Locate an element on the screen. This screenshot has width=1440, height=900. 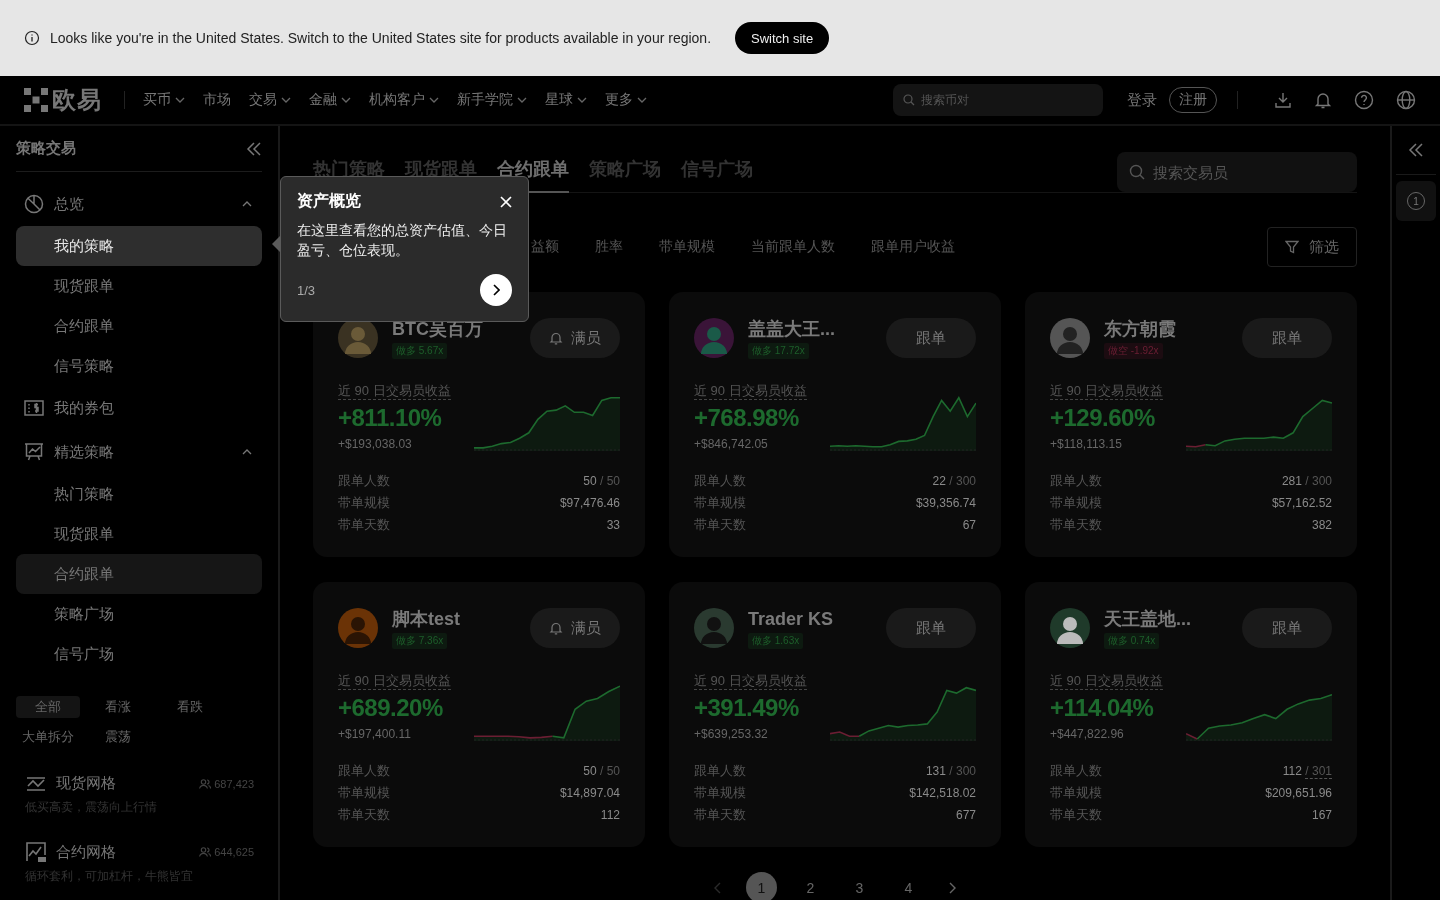
sidebar-item: 热门策略 is located at coordinates (139, 494).